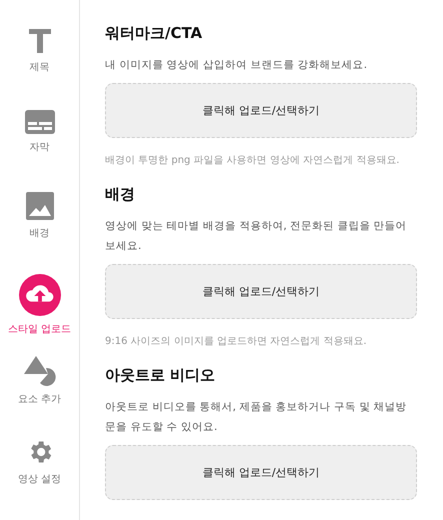 This screenshot has width=443, height=520. I want to click on text-icon, so click(40, 41).